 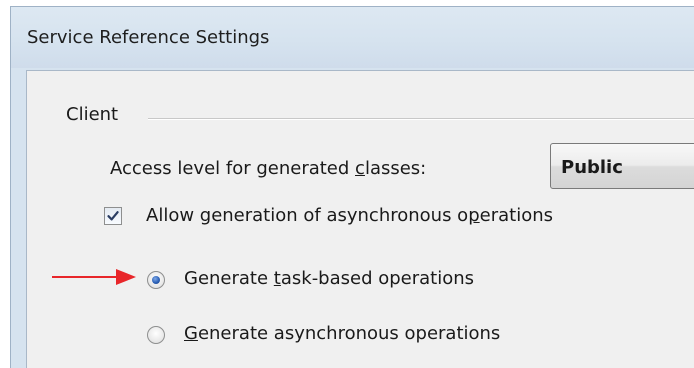 I want to click on task-based-label: Generate task-based operations, so click(x=329, y=278).